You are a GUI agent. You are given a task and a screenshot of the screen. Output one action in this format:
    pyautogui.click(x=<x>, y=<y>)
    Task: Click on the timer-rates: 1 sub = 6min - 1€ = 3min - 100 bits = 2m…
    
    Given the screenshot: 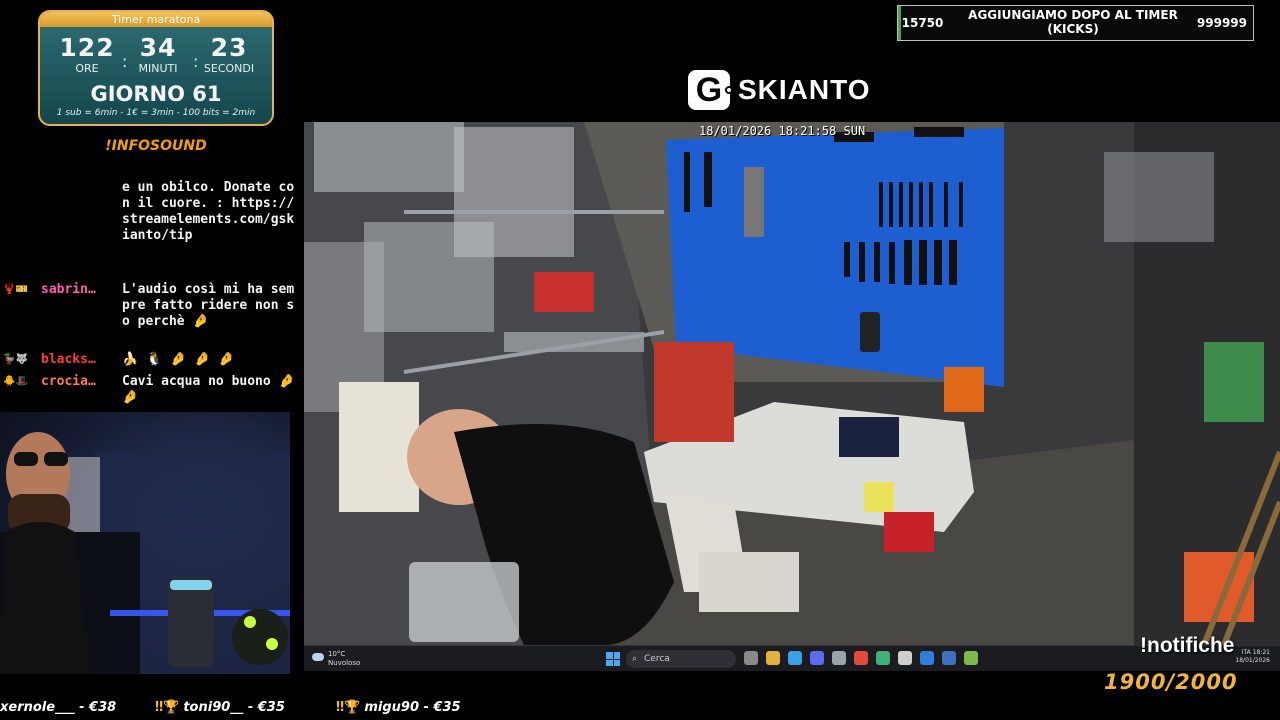 What is the action you would take?
    pyautogui.click(x=156, y=113)
    